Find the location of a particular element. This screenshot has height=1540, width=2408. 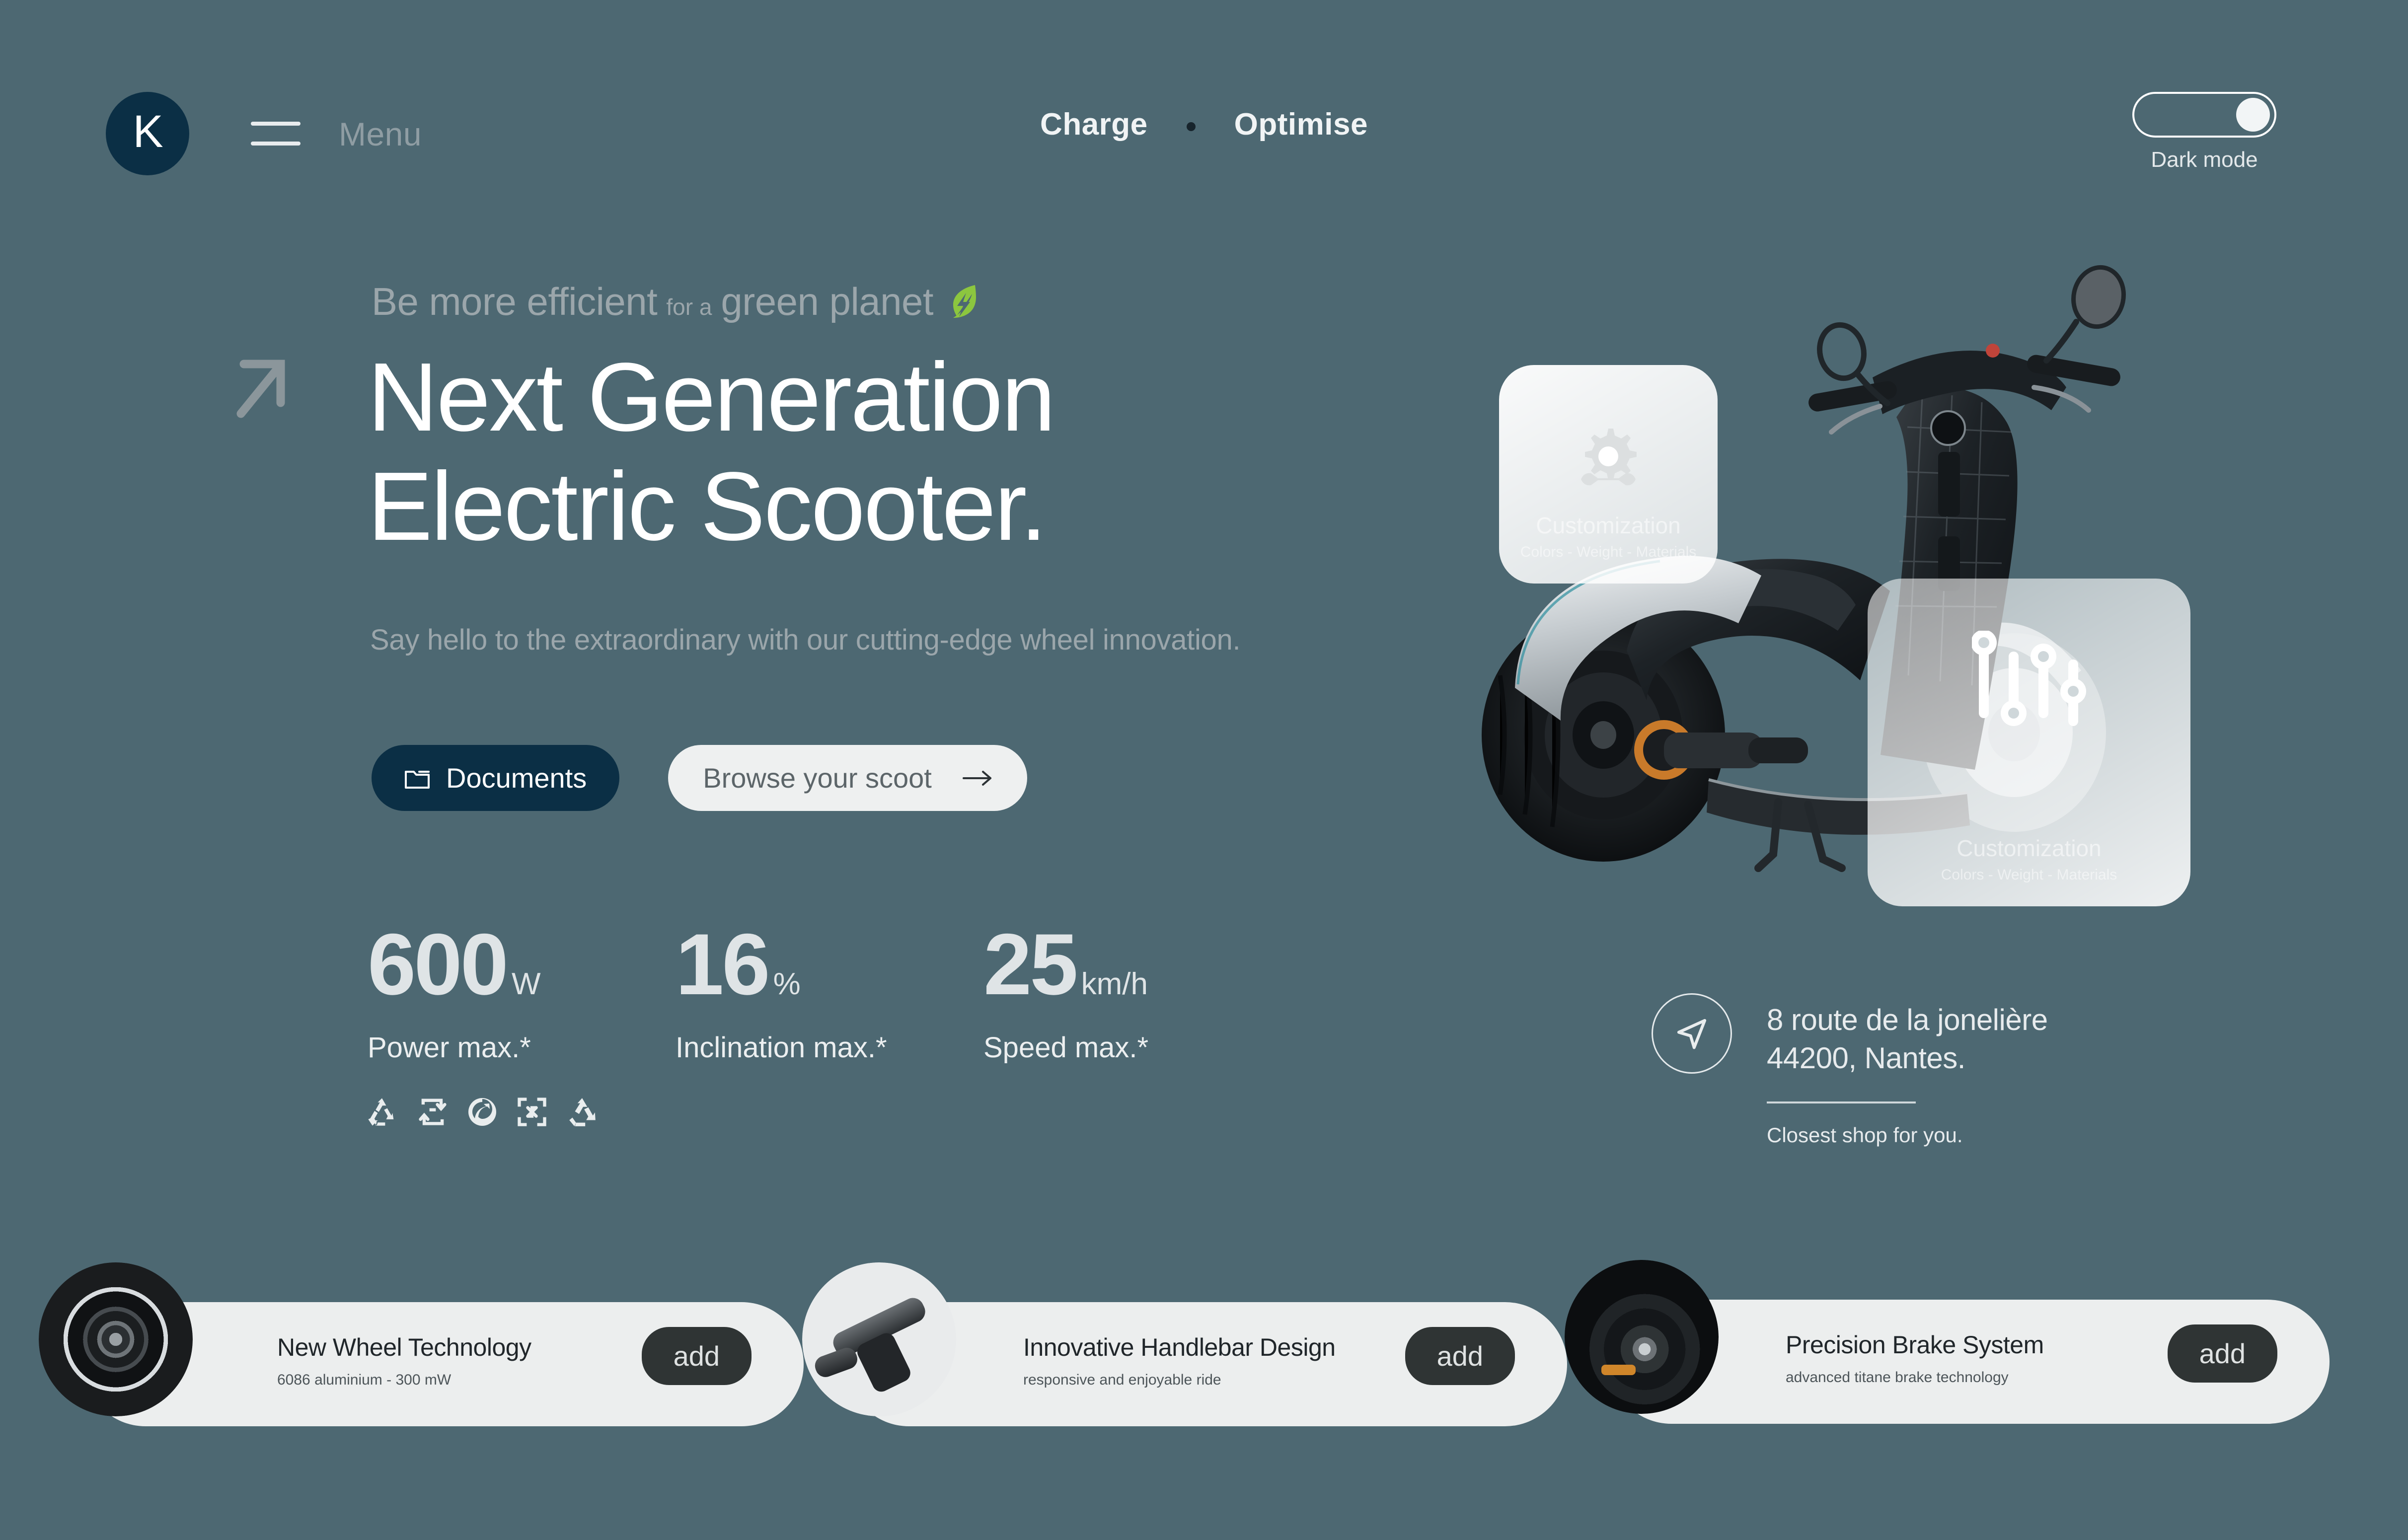

wheel-thumbnail is located at coordinates (116, 1339).